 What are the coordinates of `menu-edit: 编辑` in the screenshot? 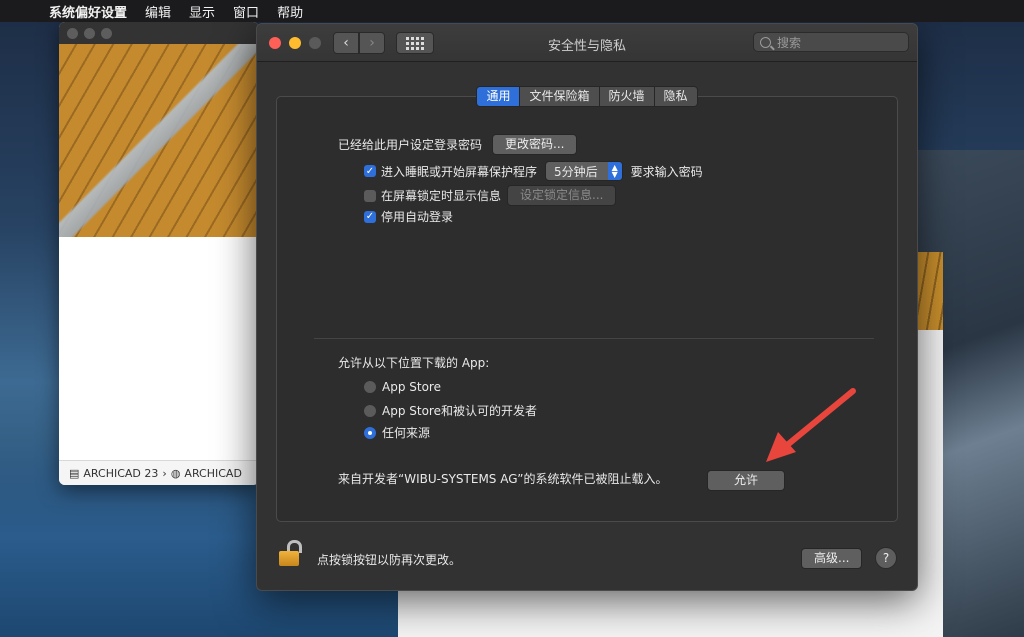 It's located at (158, 11).